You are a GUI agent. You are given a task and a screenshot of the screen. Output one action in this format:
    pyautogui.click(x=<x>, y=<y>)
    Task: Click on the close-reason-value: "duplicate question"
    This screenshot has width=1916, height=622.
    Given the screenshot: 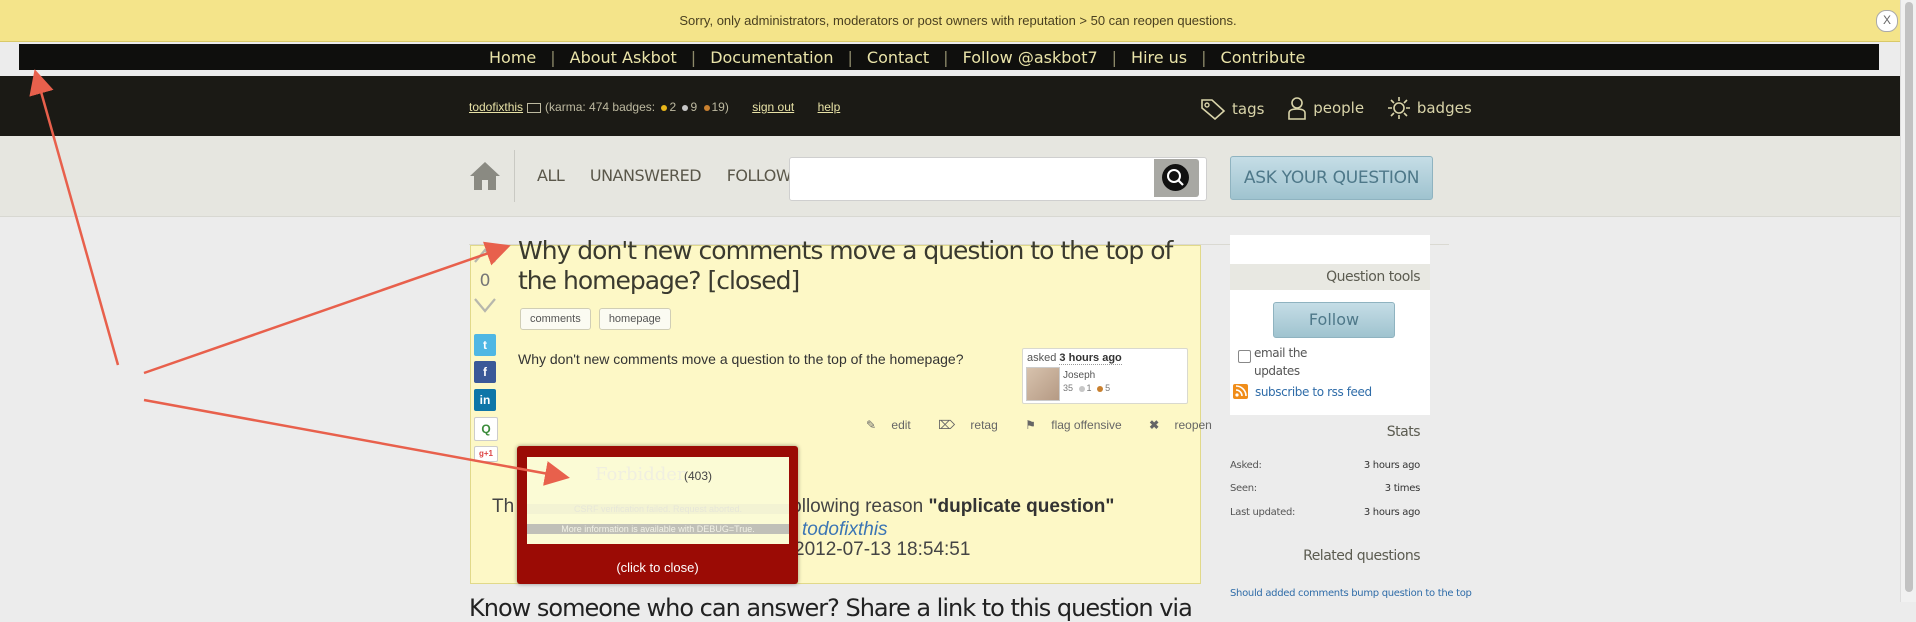 What is the action you would take?
    pyautogui.click(x=1021, y=506)
    